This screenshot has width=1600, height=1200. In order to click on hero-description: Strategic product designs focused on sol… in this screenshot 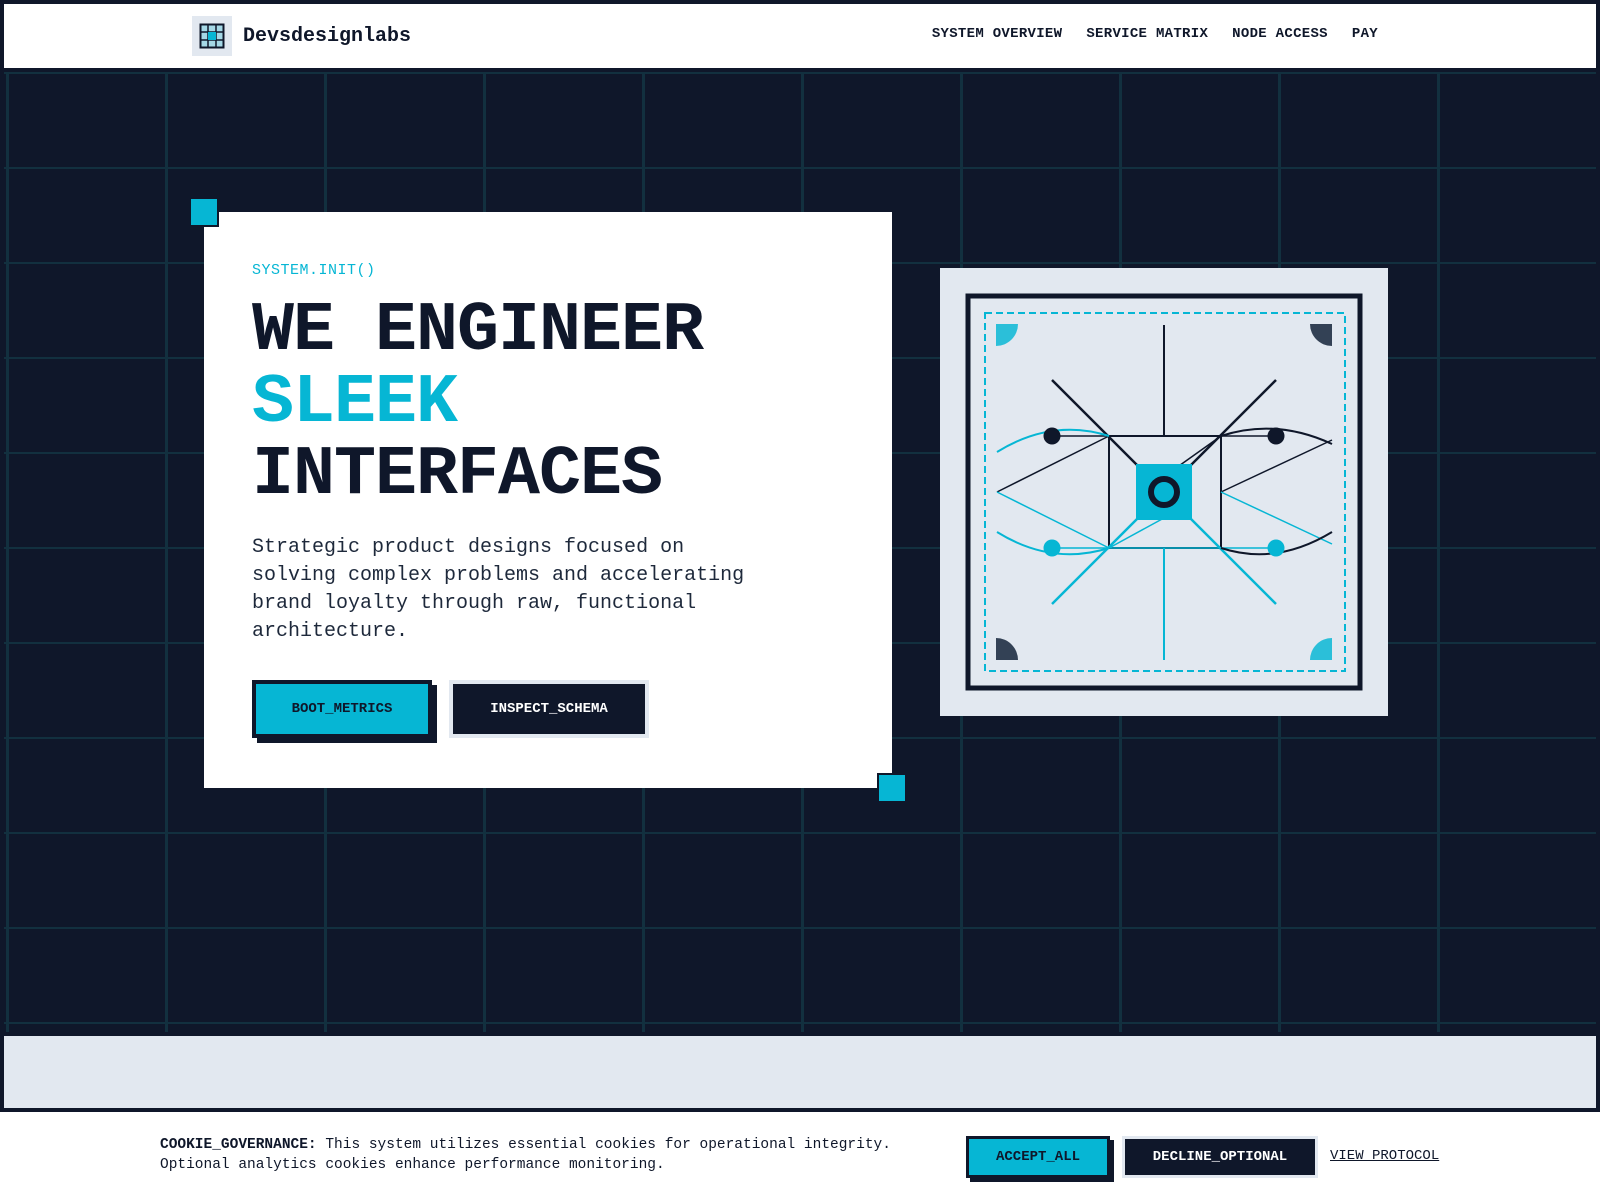, I will do `click(498, 589)`.